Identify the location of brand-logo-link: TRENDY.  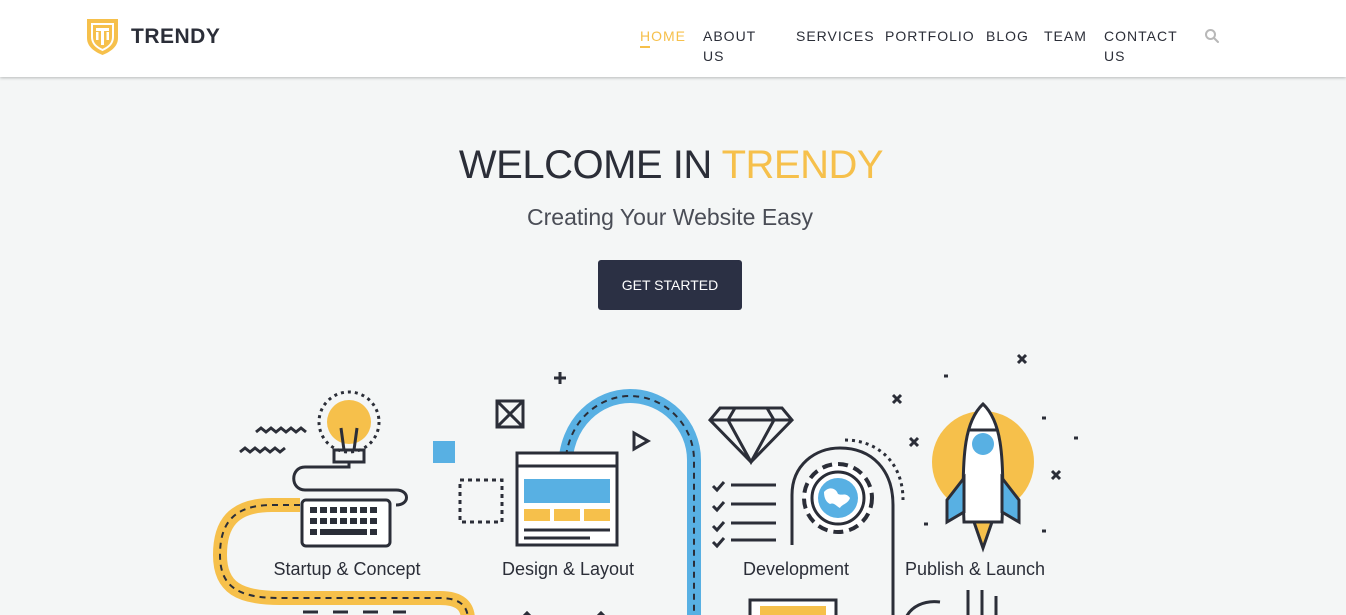
(153, 37).